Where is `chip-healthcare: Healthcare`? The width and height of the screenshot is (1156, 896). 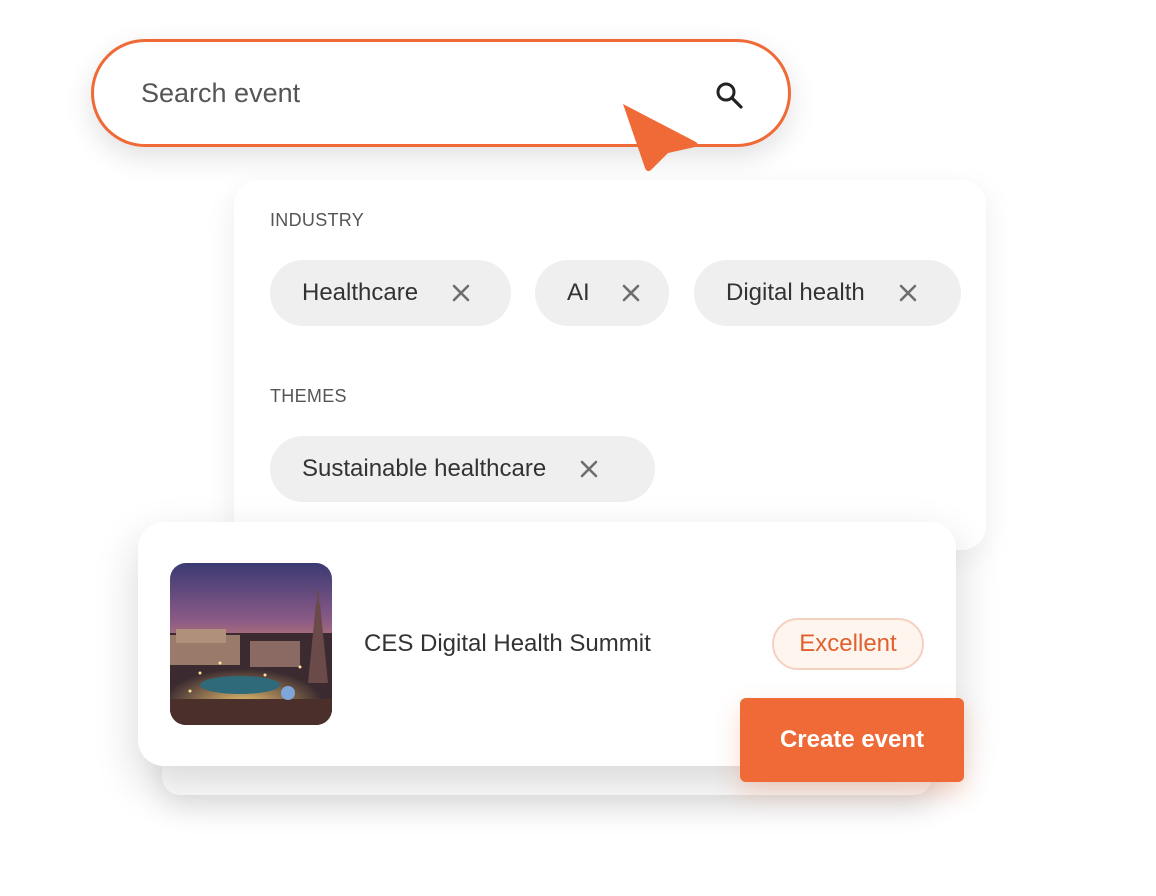
chip-healthcare: Healthcare is located at coordinates (390, 293).